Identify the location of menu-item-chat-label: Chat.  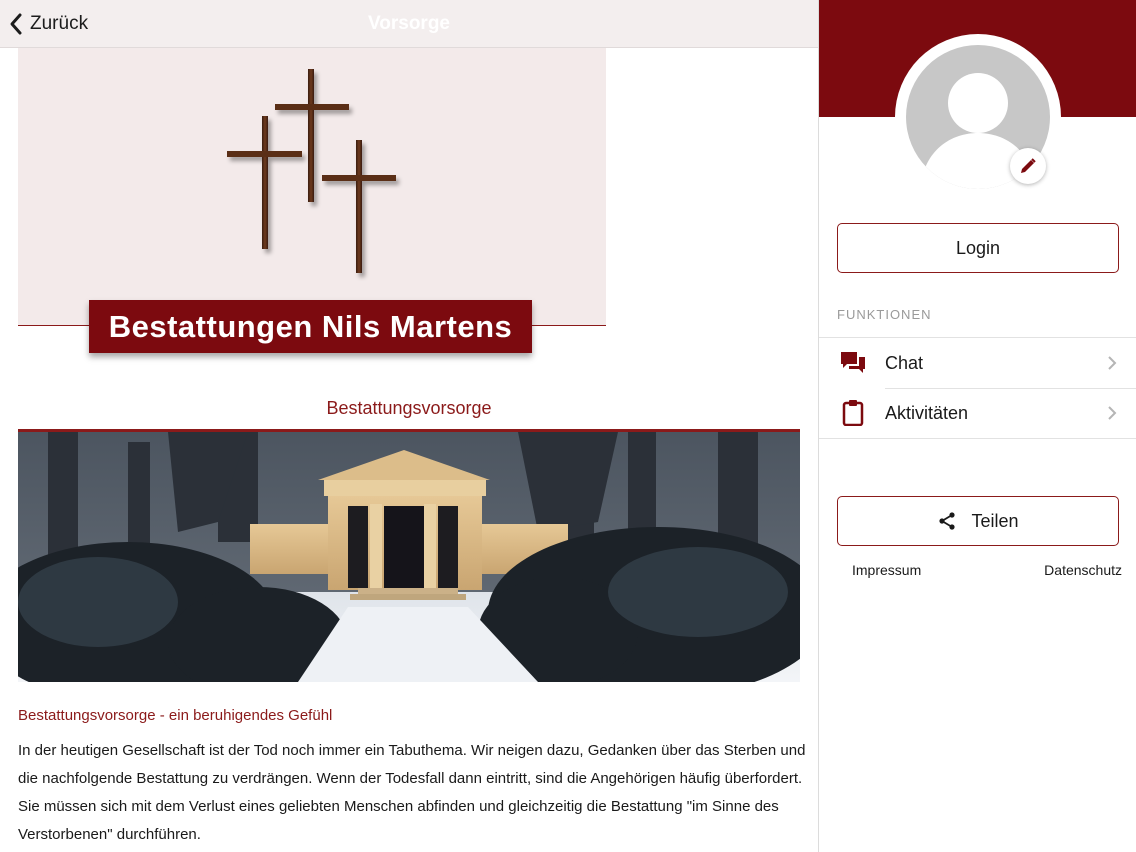
(904, 362).